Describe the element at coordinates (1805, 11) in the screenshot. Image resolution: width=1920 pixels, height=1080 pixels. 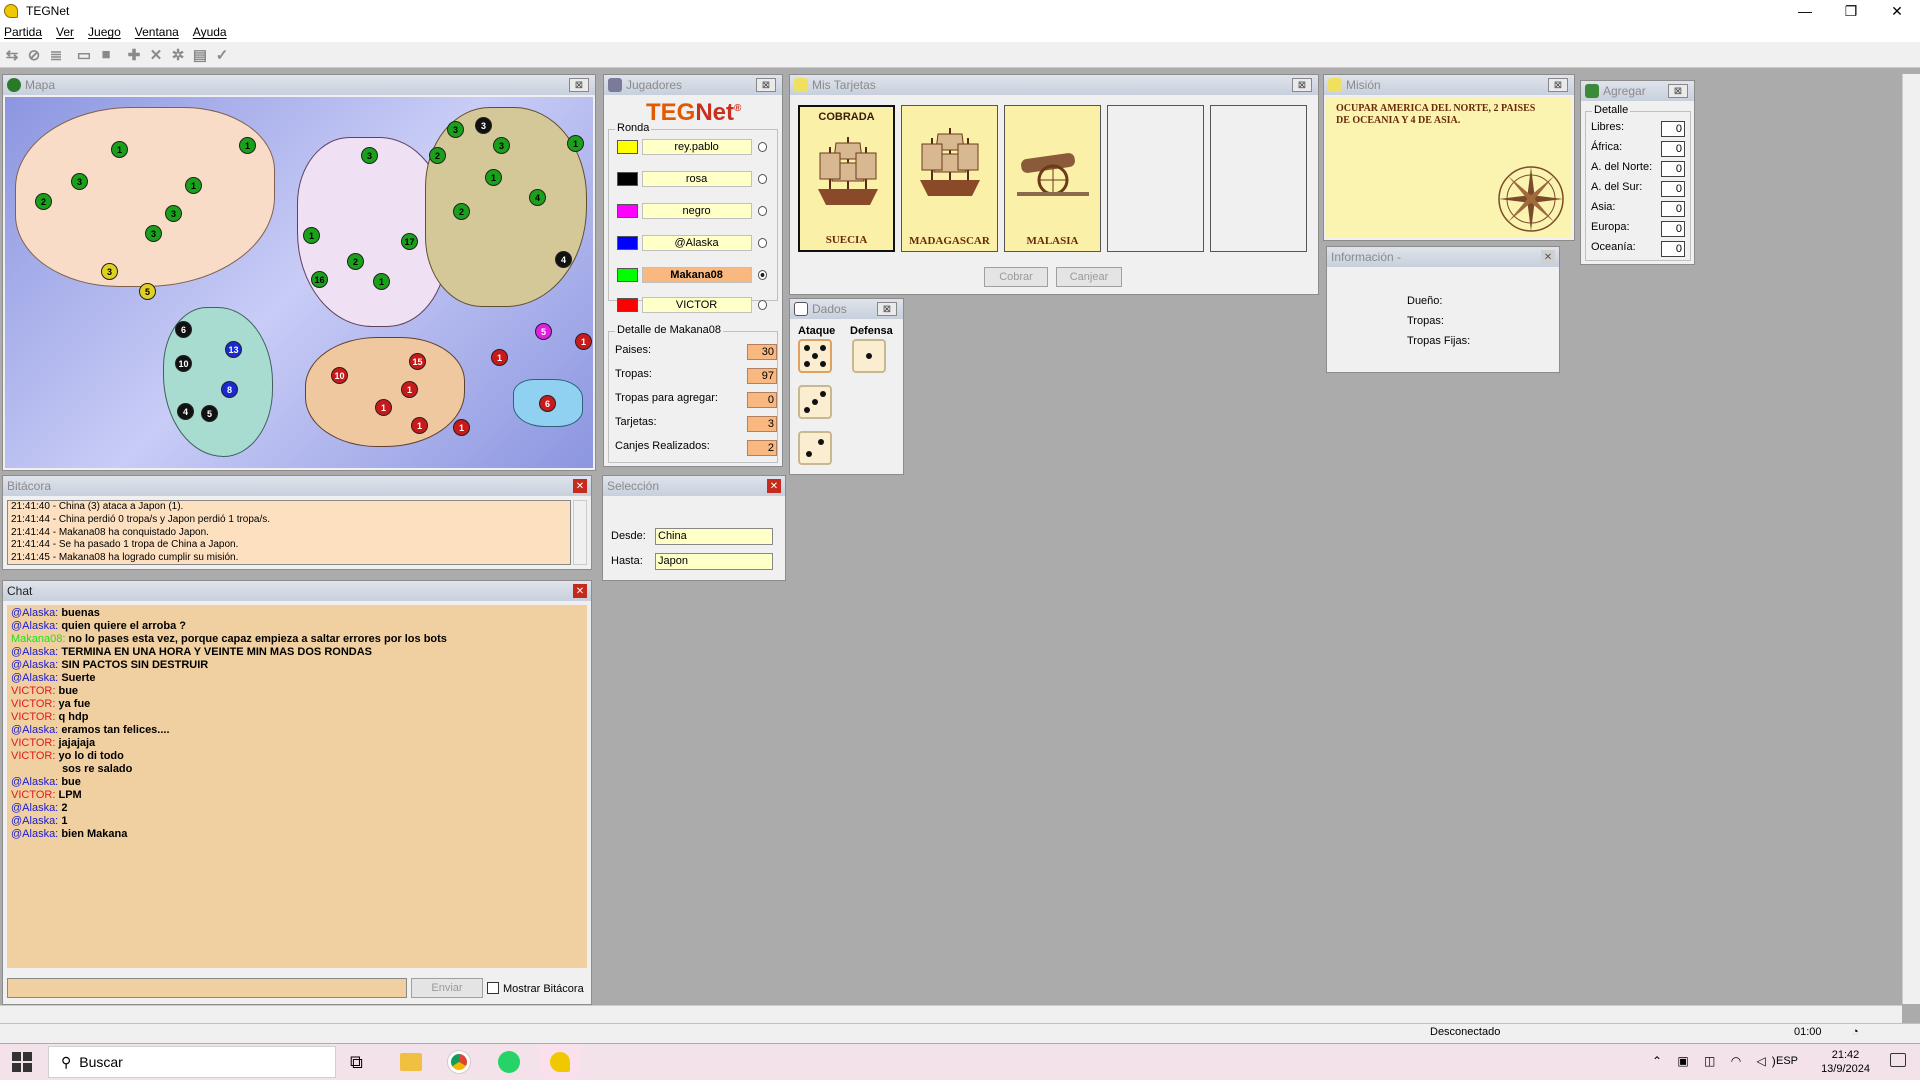
I see `minimize-button: —` at that location.